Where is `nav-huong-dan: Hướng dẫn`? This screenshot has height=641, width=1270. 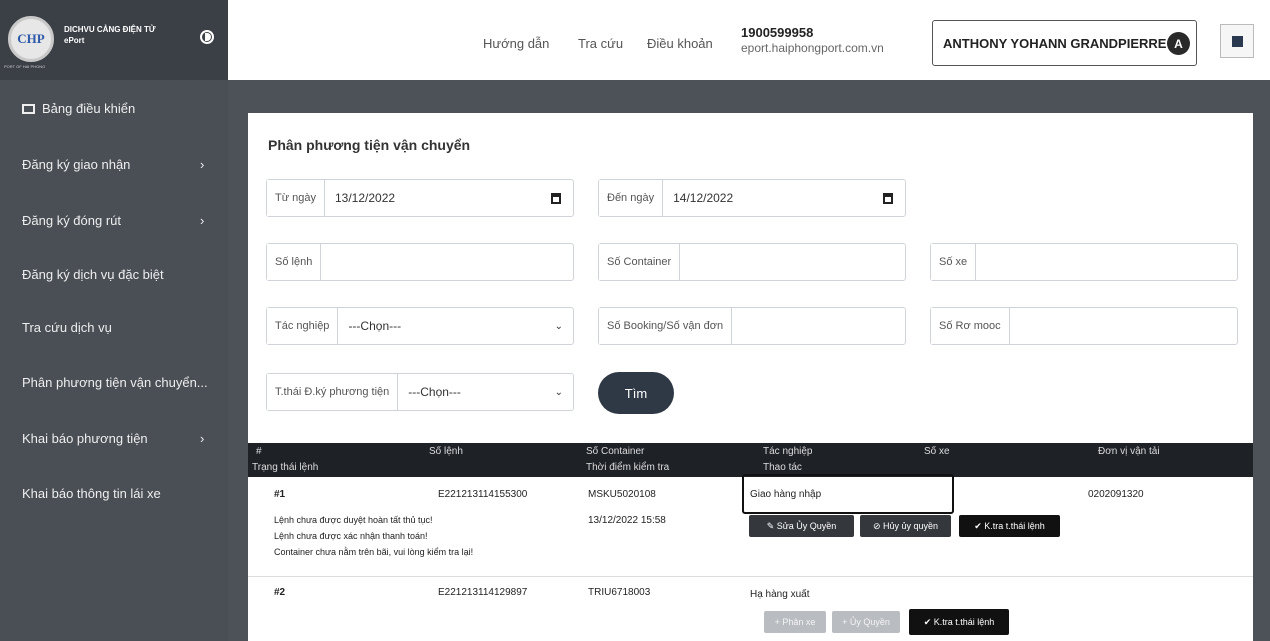 nav-huong-dan: Hướng dẫn is located at coordinates (516, 43).